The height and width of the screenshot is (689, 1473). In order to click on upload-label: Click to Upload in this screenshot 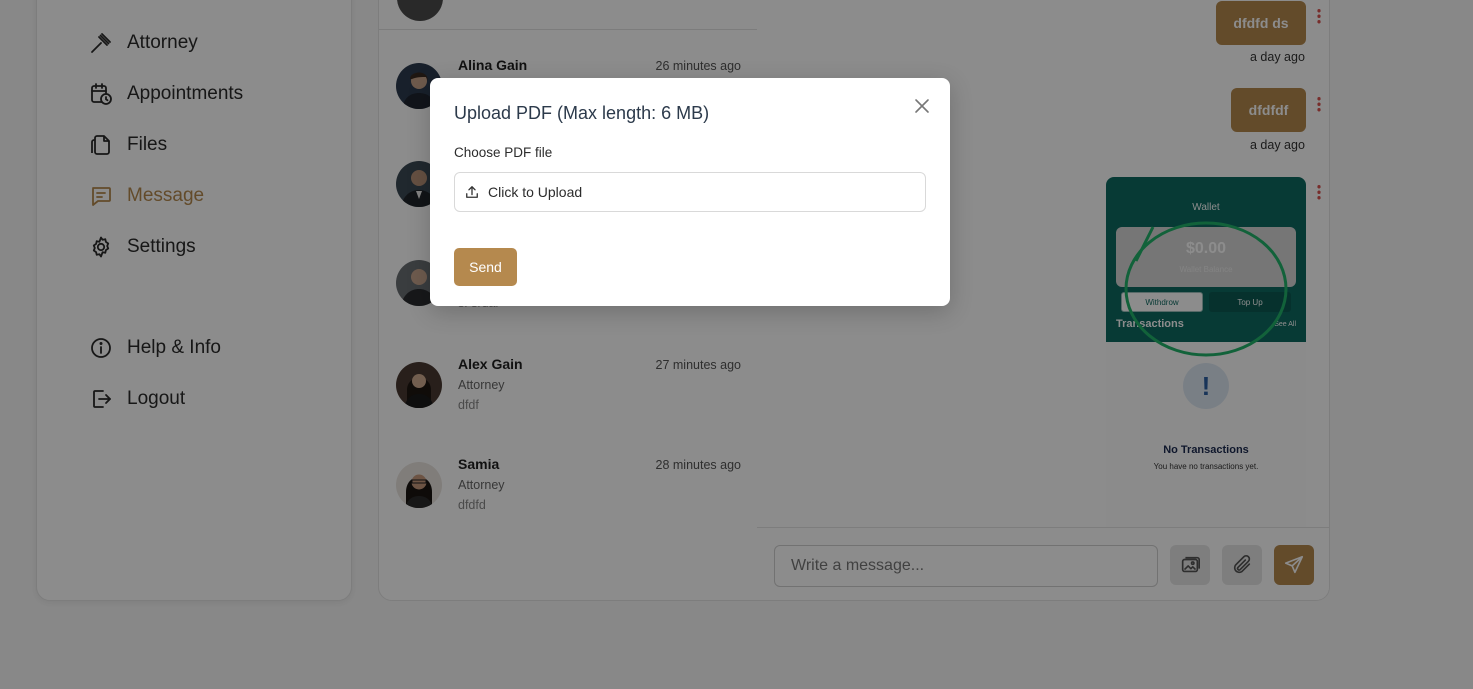, I will do `click(535, 192)`.